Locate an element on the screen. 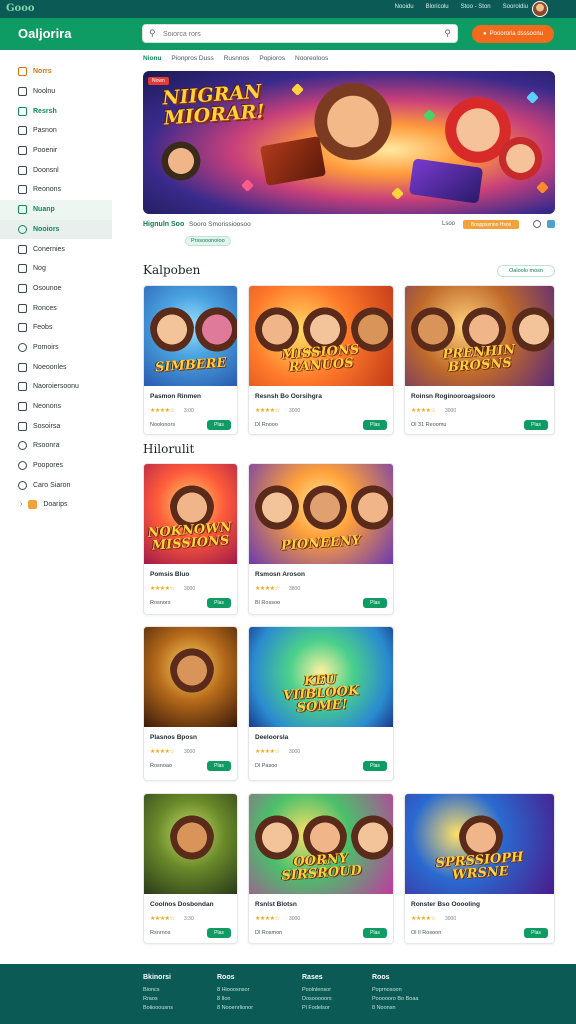 This screenshot has width=576, height=1024. sidebar-item: Caro Siaron is located at coordinates (56, 485).